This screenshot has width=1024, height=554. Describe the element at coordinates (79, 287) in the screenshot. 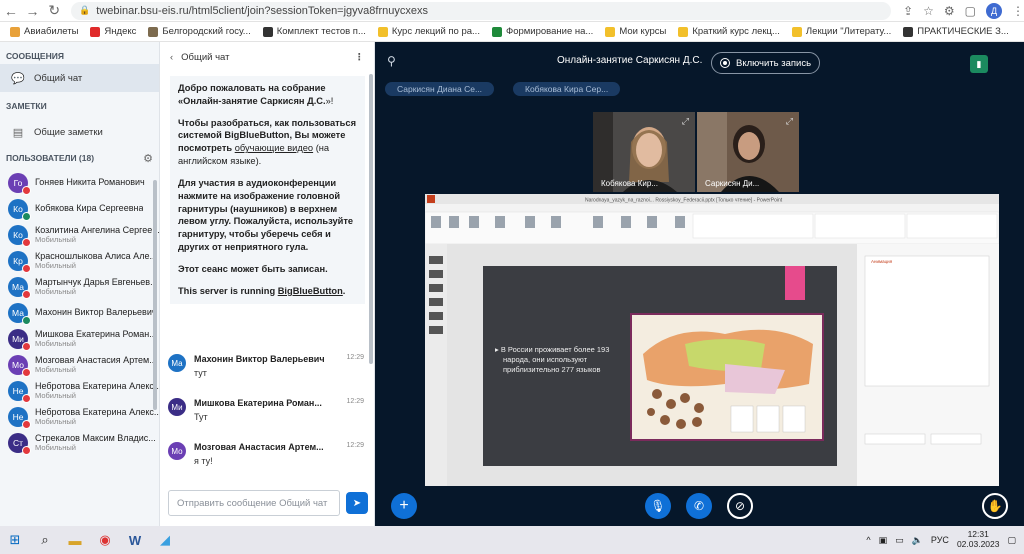

I see `user-list-item: Ма Мартынчук Дарья Евгеньев... Мобильный` at that location.